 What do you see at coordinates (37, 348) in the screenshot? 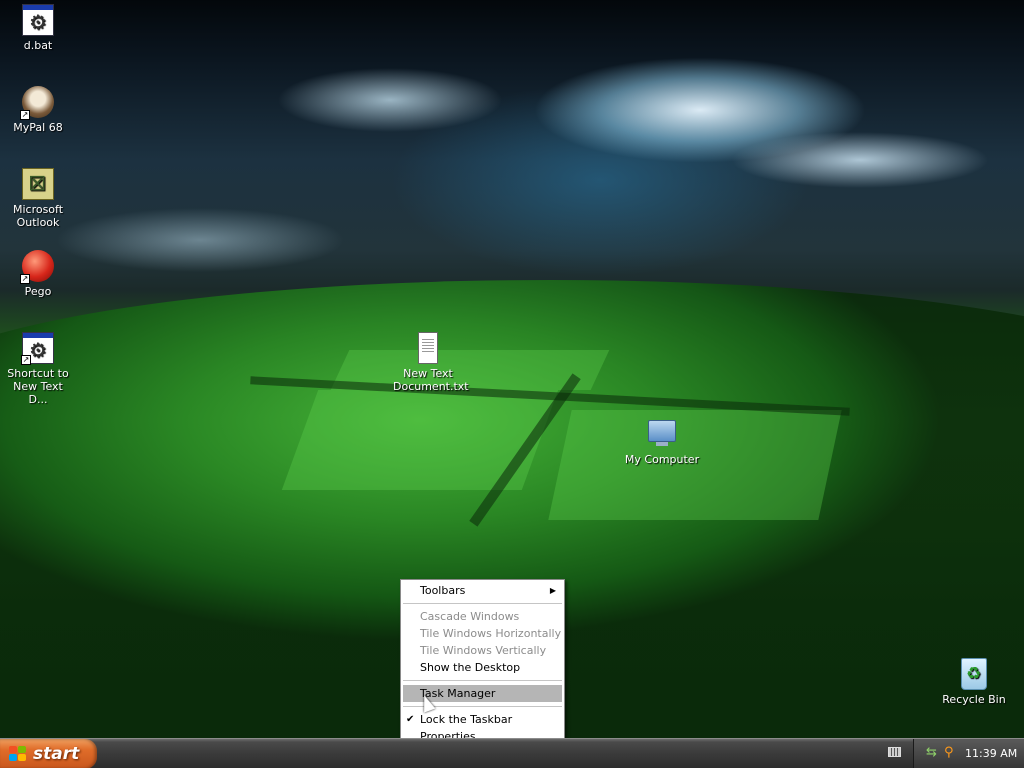
I see `batch-file-icon: ↗` at bounding box center [37, 348].